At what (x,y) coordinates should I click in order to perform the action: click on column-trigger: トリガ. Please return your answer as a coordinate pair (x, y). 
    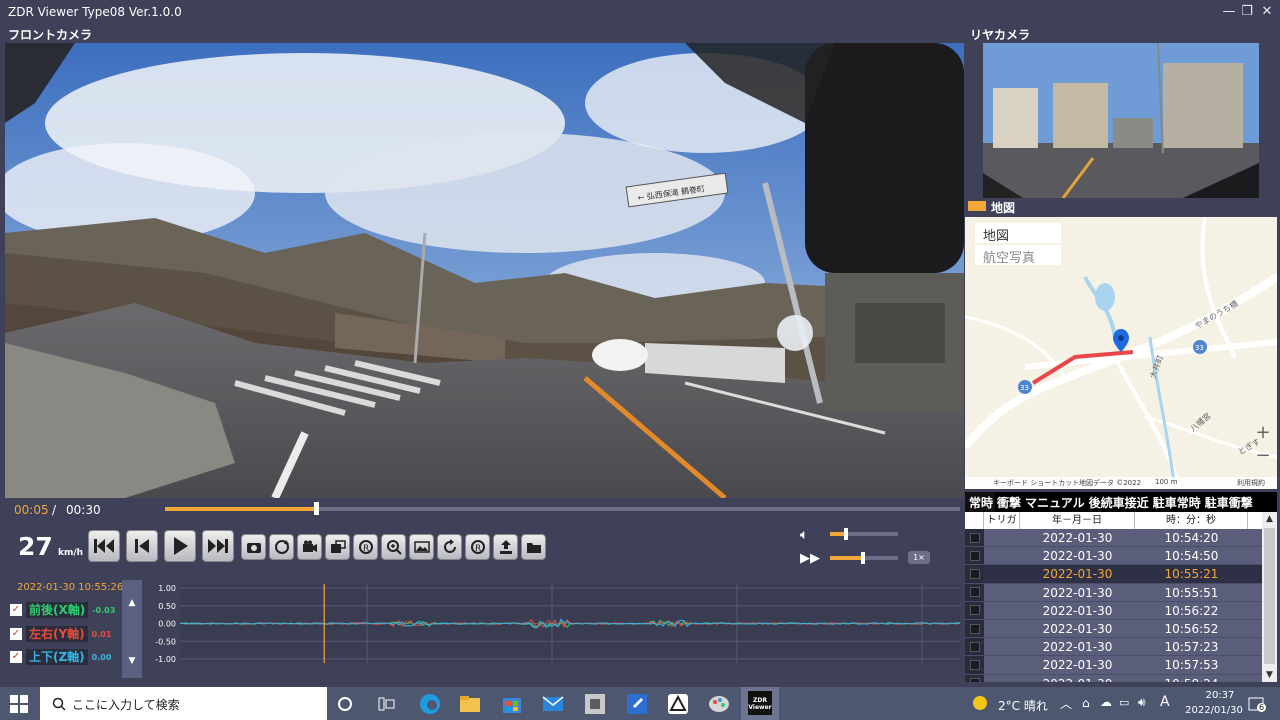
    Looking at the image, I should click on (1002, 520).